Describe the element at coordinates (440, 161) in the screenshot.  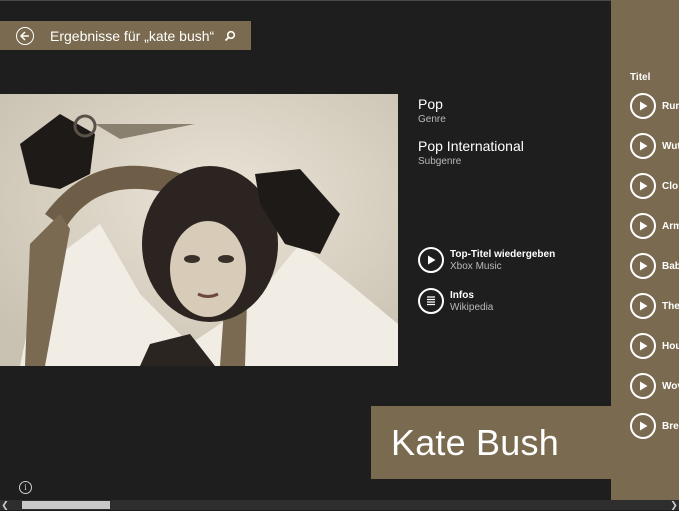
I see `subgenre-label: Subgenre` at that location.